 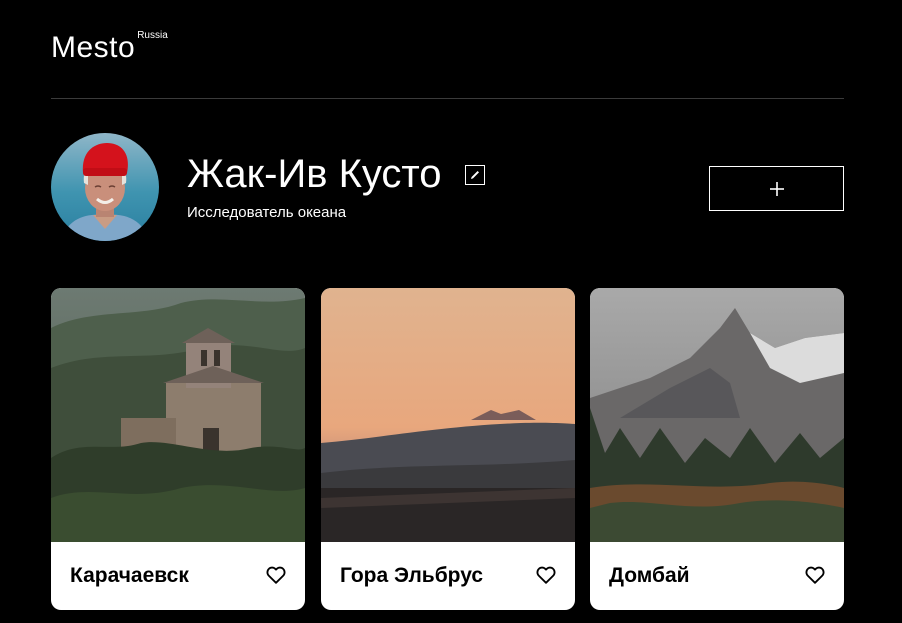 I want to click on avatar, so click(x=105, y=187).